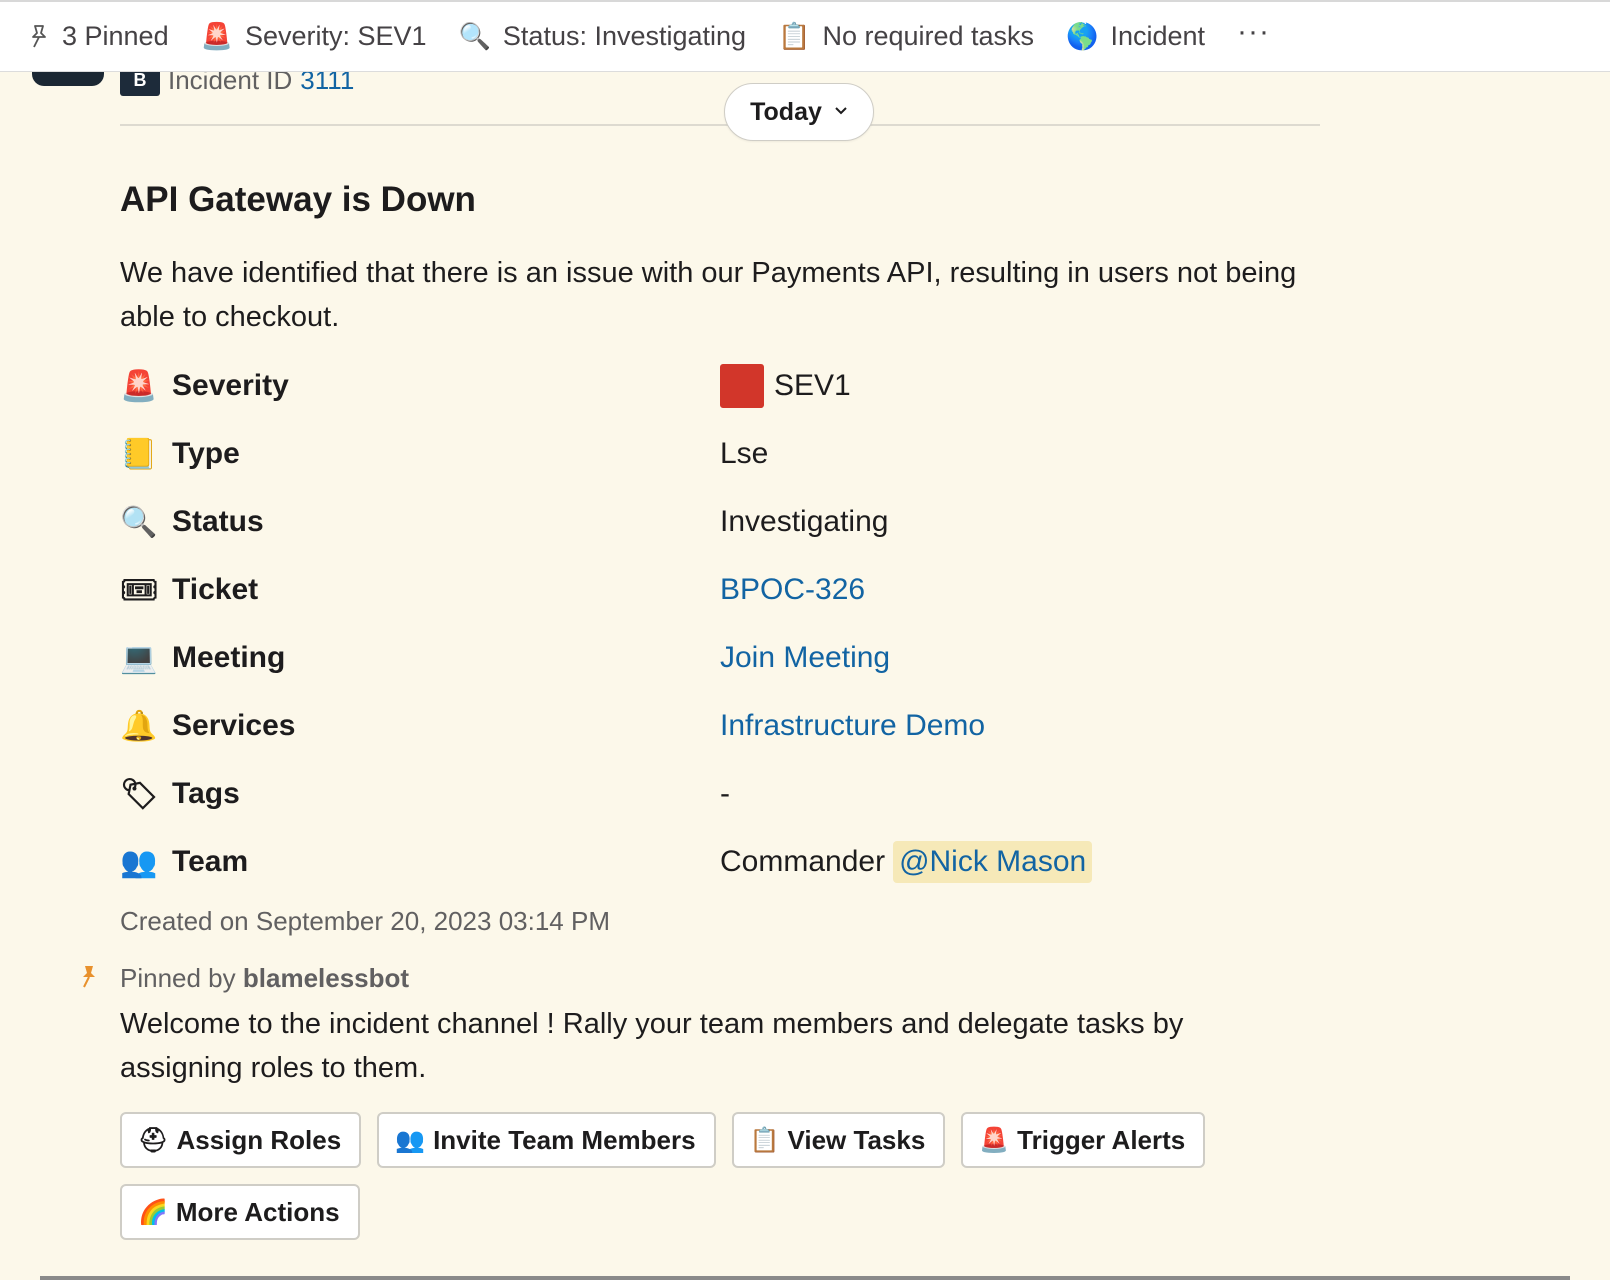 The height and width of the screenshot is (1280, 1610). Describe the element at coordinates (178, 978) in the screenshot. I see `pinned-by-prefix: Pinned by` at that location.